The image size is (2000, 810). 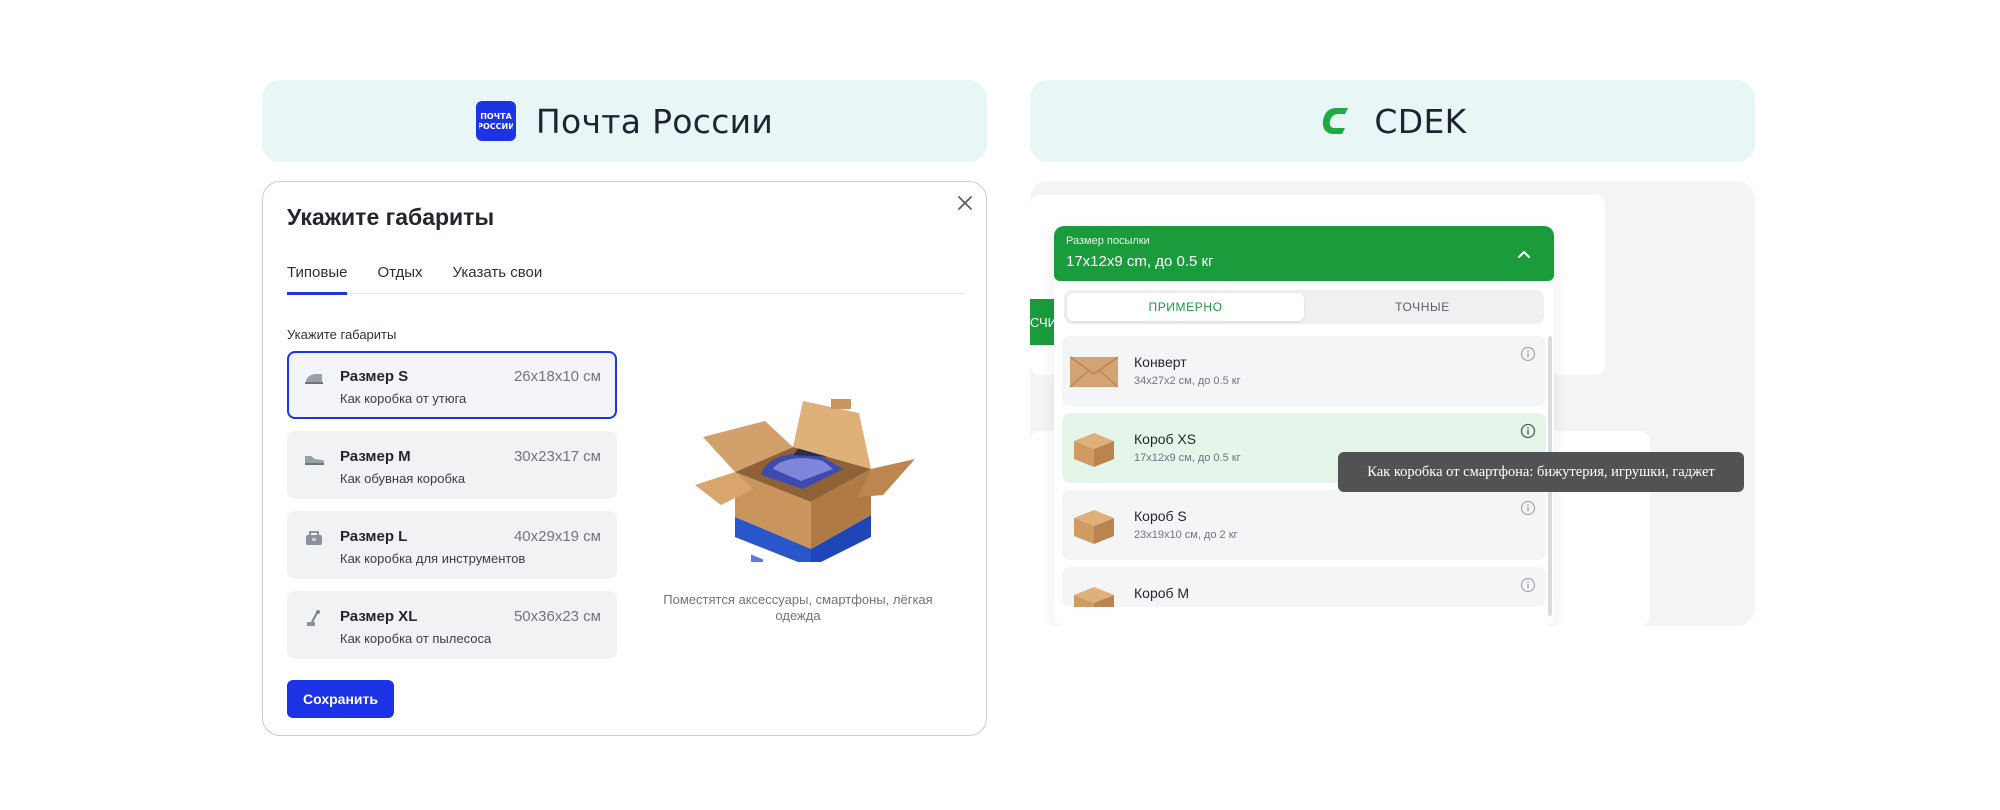 I want to click on chevron-up-icon, so click(x=1524, y=254).